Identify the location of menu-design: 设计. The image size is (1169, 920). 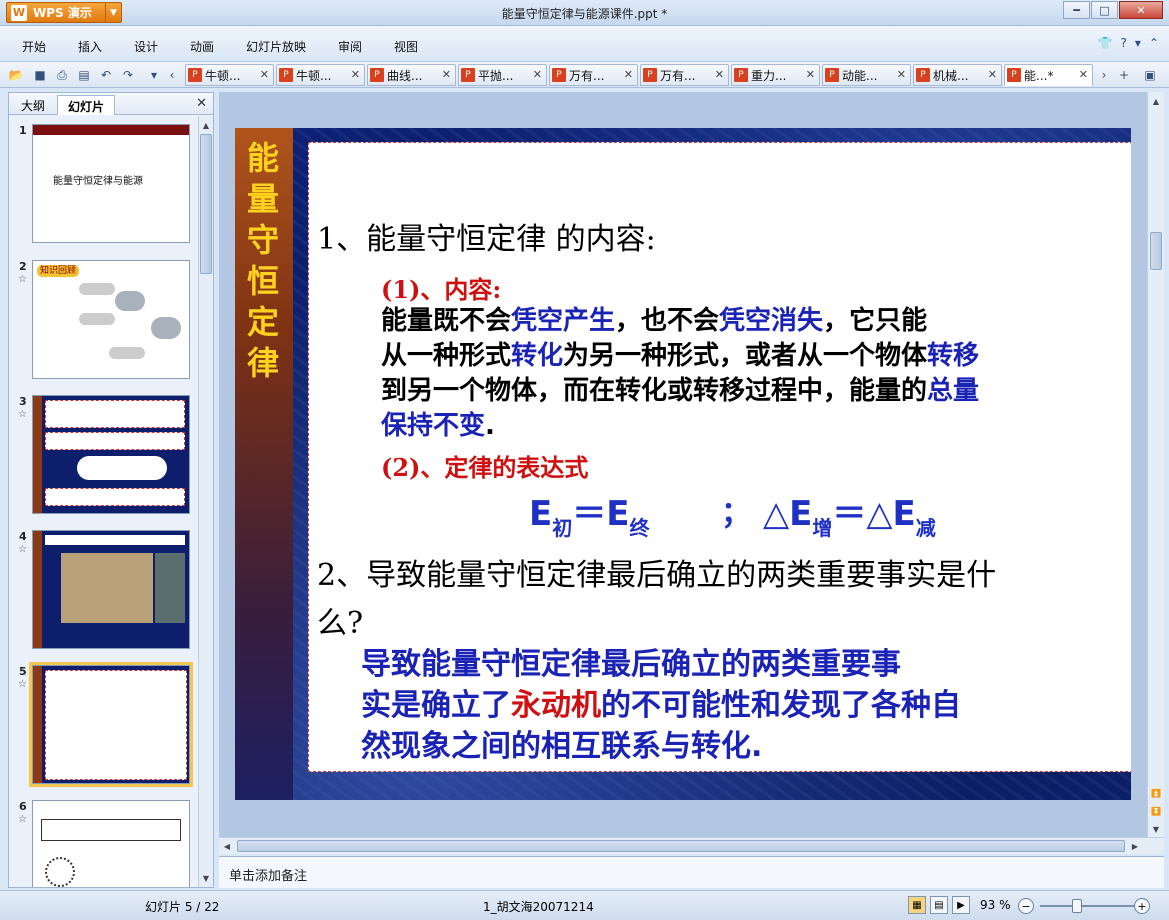
(146, 46).